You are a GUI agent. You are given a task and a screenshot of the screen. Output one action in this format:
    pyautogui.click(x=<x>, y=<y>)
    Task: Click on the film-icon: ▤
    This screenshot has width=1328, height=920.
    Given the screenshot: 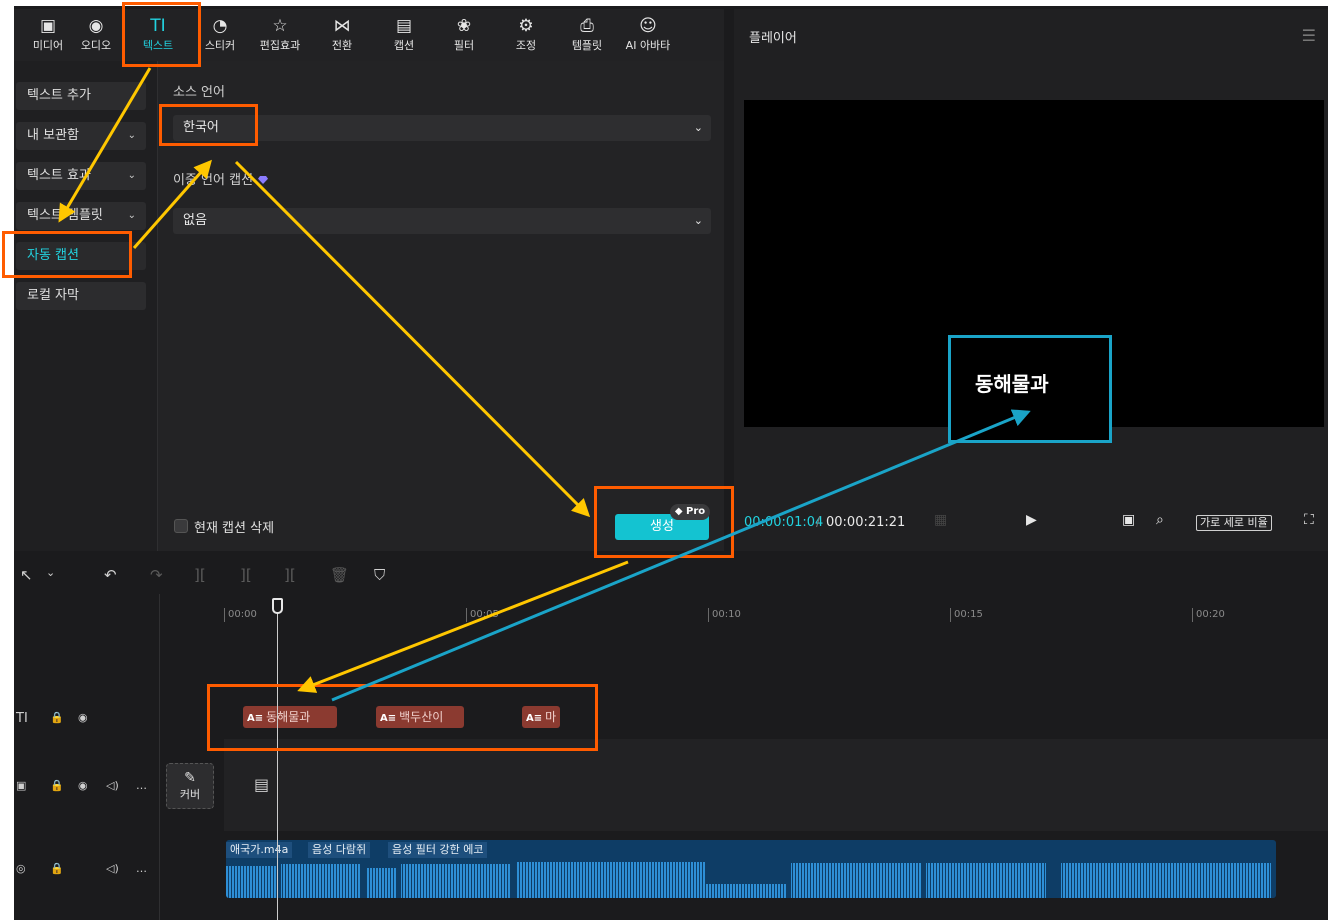 What is the action you would take?
    pyautogui.click(x=262, y=784)
    